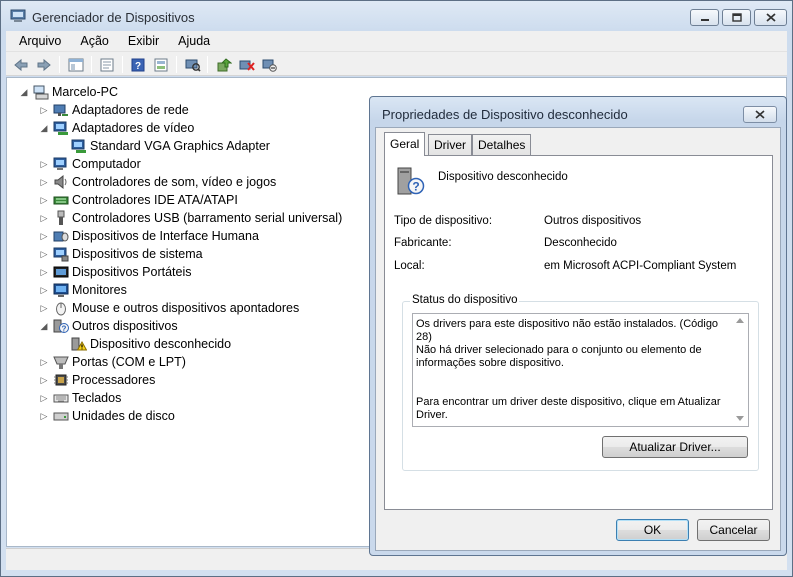 The image size is (793, 577). What do you see at coordinates (443, 221) in the screenshot?
I see `prop-label-tipo: Tipo de dispositivo:` at bounding box center [443, 221].